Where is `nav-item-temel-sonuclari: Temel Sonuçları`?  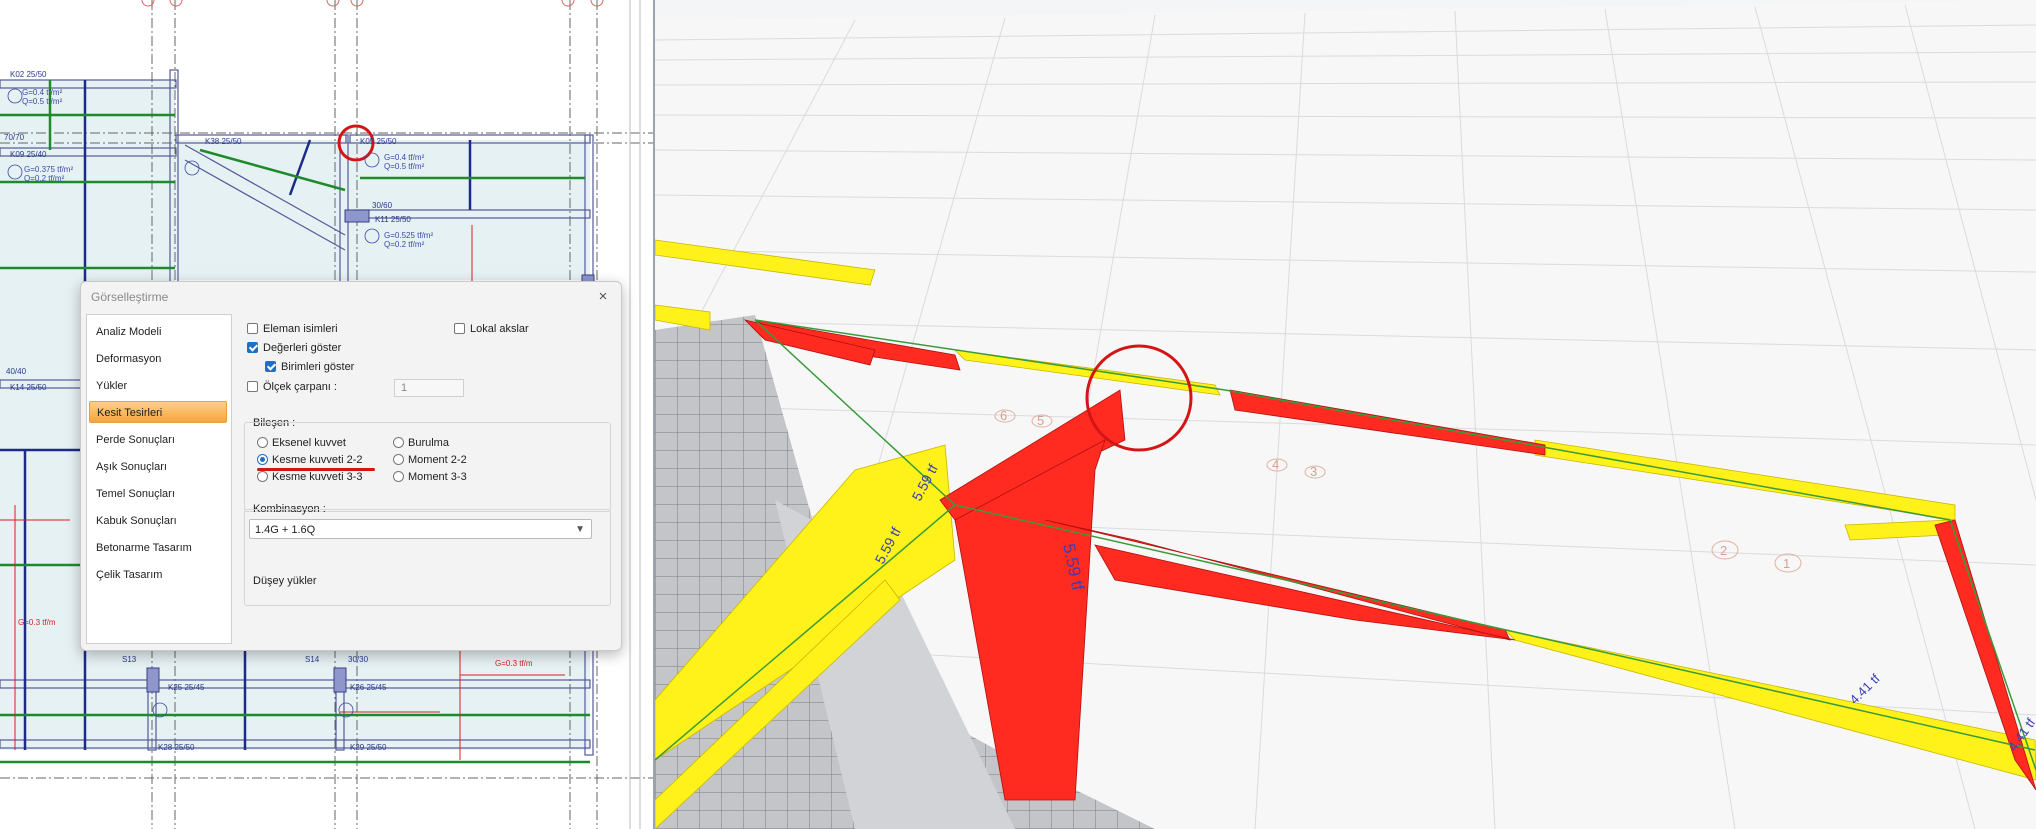 nav-item-temel-sonuclari: Temel Sonuçları is located at coordinates (158, 494).